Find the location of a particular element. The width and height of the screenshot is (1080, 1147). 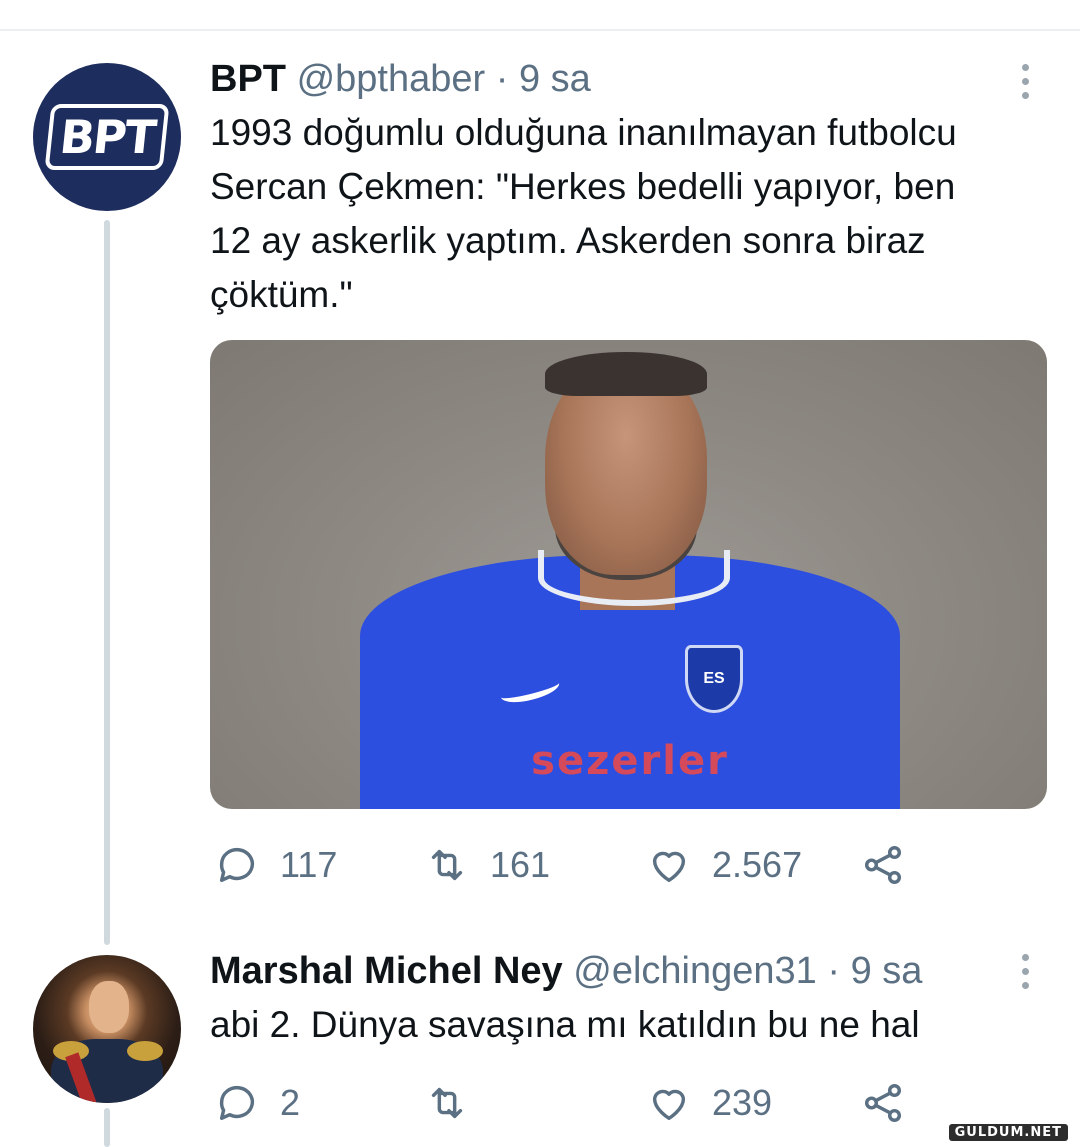

like-button: 239 is located at coordinates (709, 1103).